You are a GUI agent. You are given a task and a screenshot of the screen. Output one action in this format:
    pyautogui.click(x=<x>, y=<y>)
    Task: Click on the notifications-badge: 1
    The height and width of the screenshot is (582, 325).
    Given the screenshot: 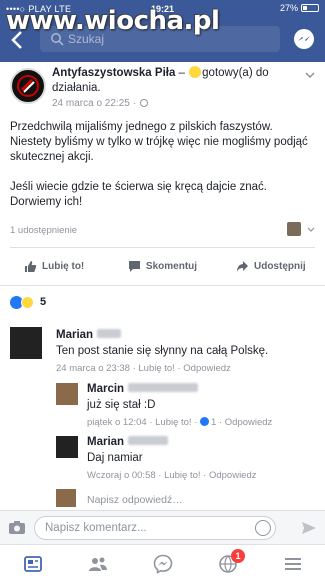 What is the action you would take?
    pyautogui.click(x=238, y=556)
    